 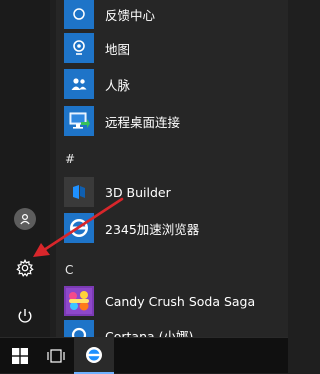 I want to click on start-menu-rail, so click(x=25, y=168).